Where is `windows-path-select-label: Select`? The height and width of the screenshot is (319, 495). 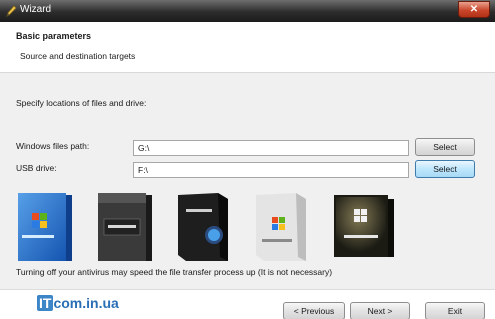
windows-path-select-label: Select is located at coordinates (445, 147).